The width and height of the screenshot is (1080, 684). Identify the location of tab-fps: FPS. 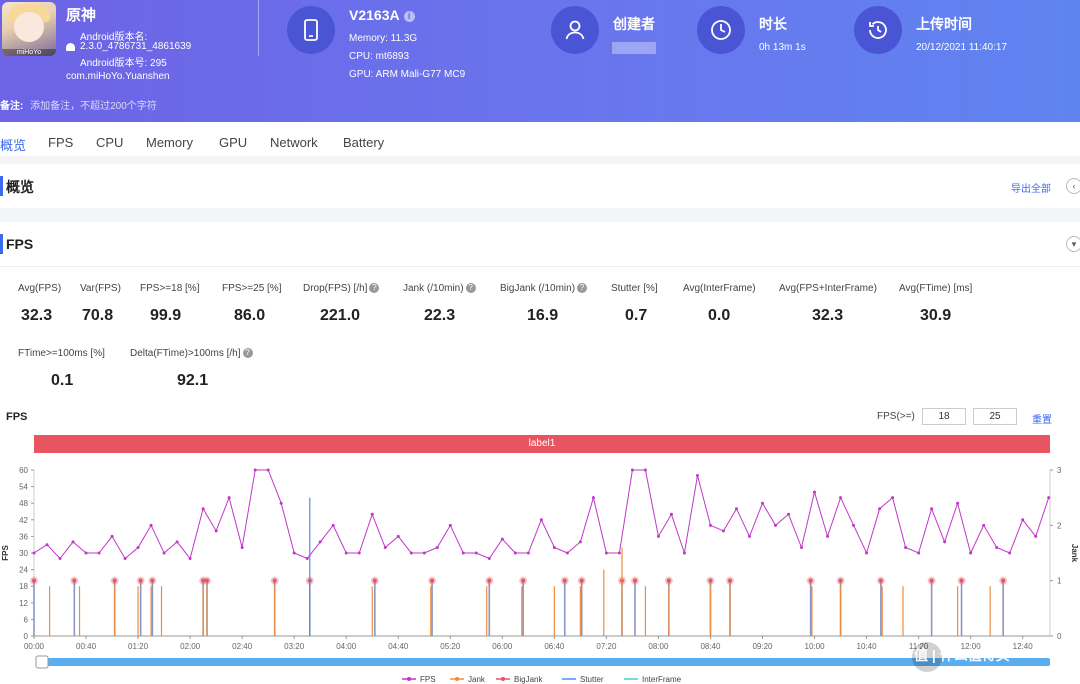
(60, 142).